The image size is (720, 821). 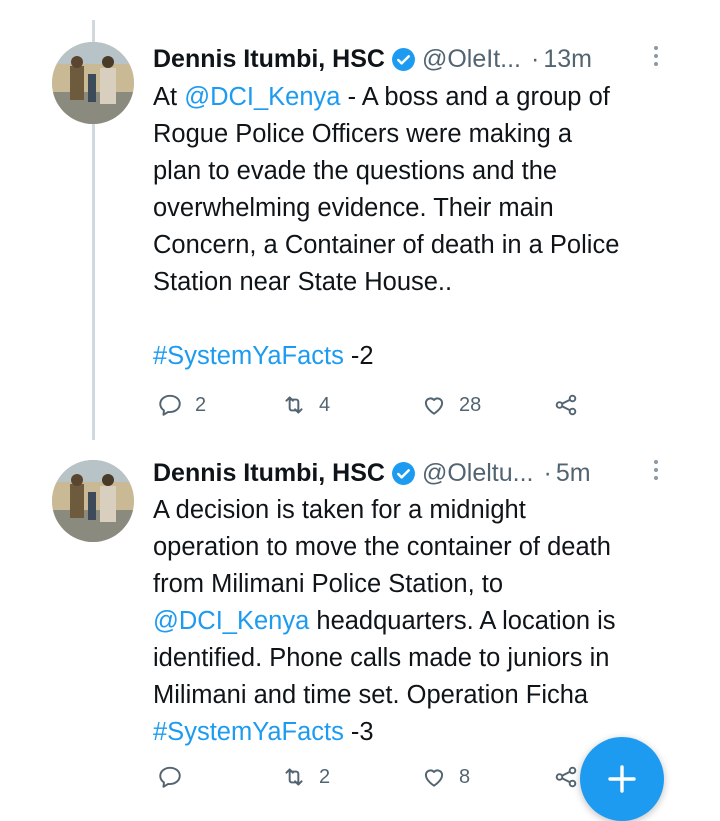 What do you see at coordinates (355, 171) in the screenshot?
I see `text-segment: plan to evade the questions and the` at bounding box center [355, 171].